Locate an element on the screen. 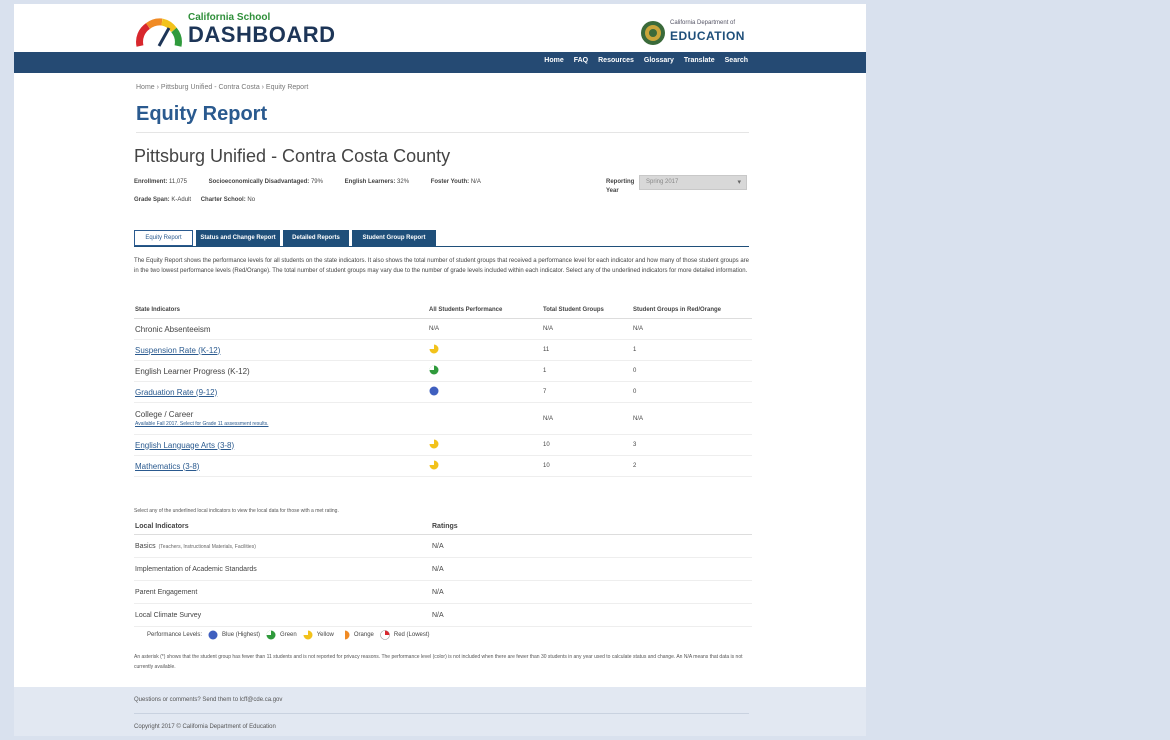 Image resolution: width=1170 pixels, height=740 pixels. total-groups-cell: 1 is located at coordinates (587, 371).